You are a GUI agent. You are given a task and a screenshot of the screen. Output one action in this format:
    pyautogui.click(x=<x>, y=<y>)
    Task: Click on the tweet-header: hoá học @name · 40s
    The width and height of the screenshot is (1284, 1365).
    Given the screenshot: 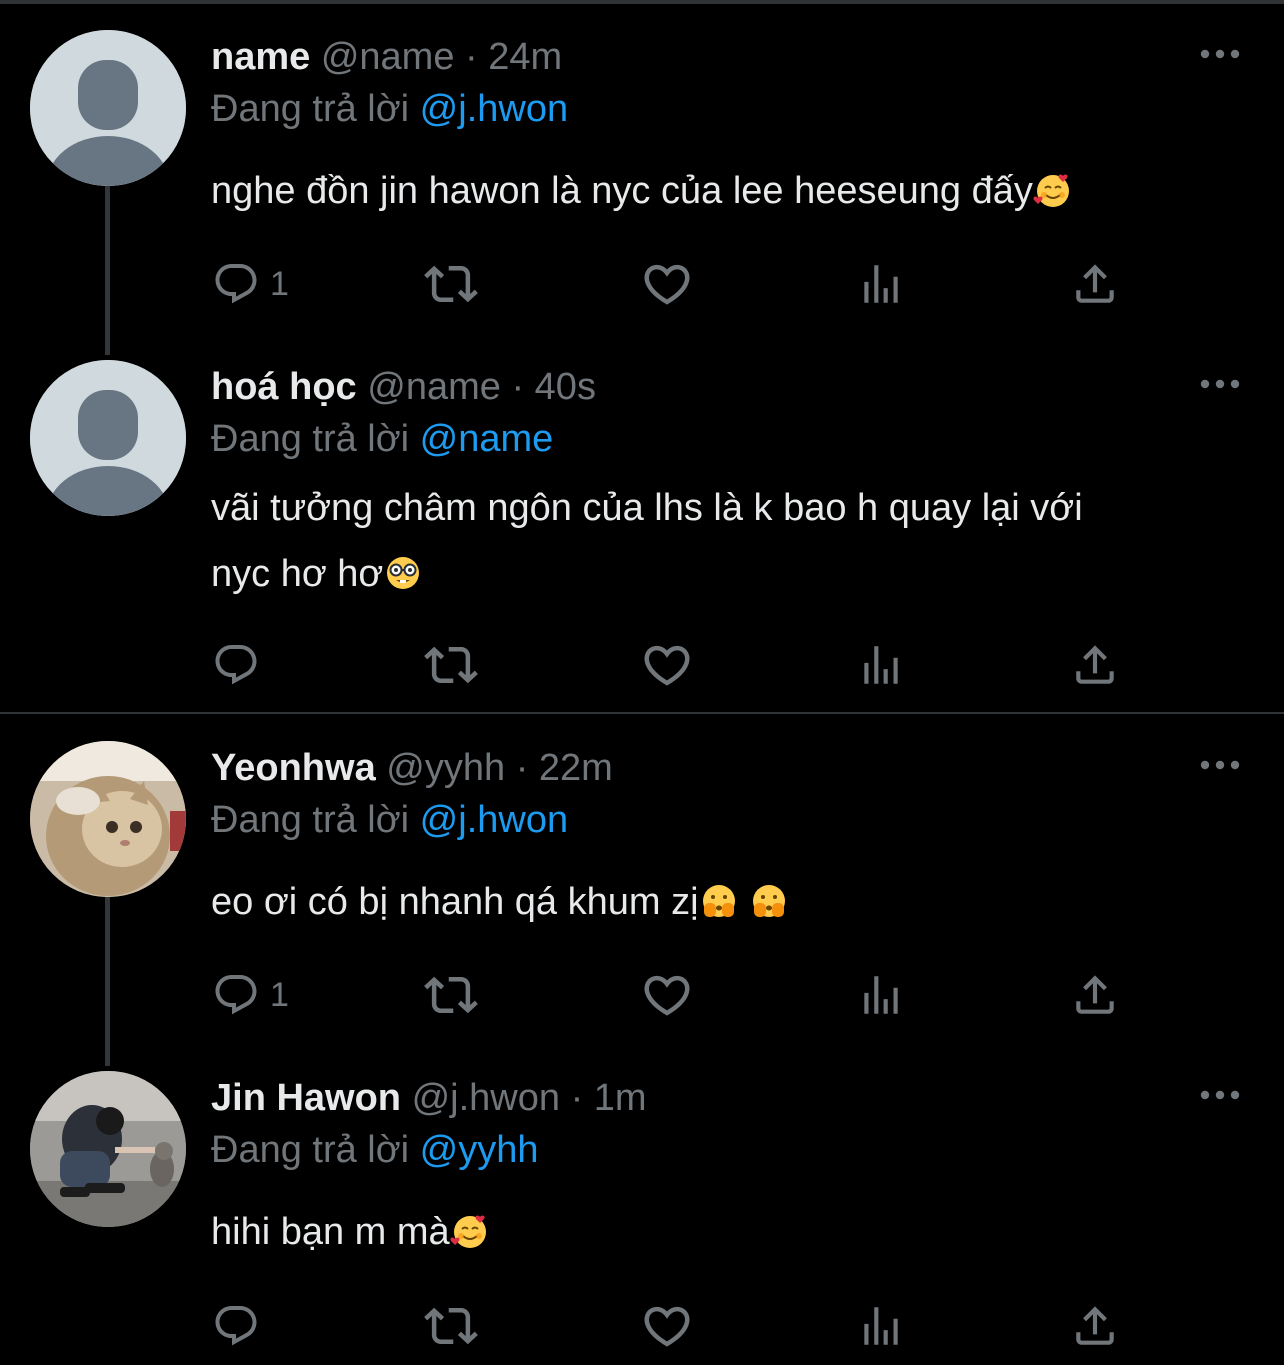 What is the action you would take?
    pyautogui.click(x=403, y=387)
    